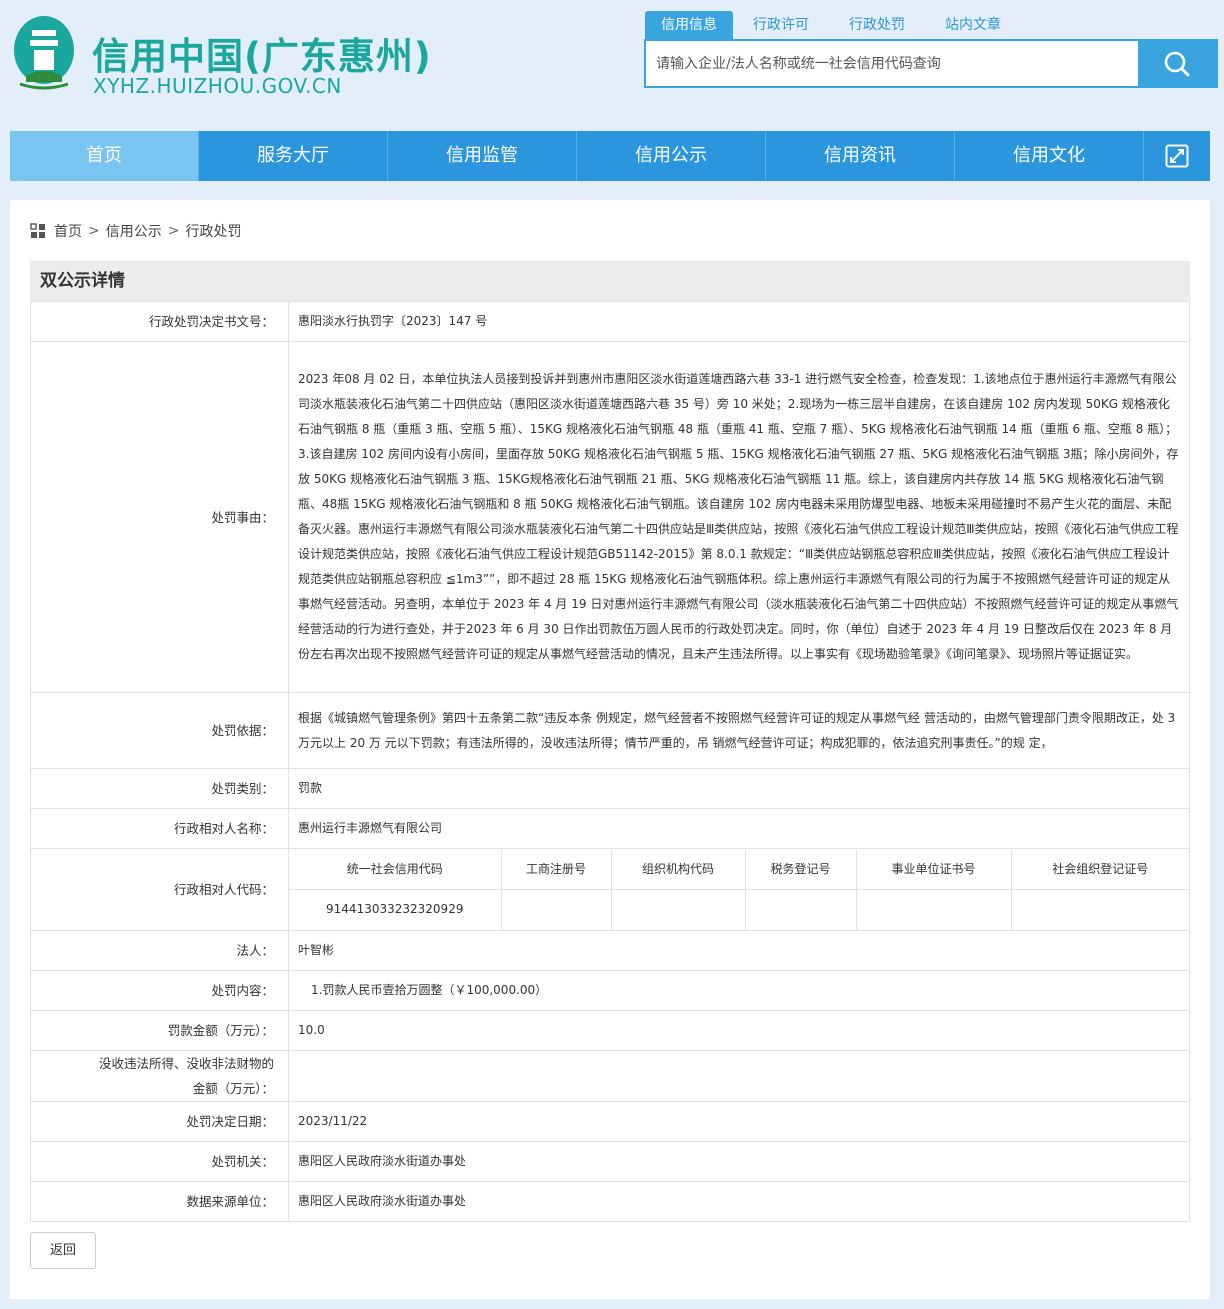  What do you see at coordinates (877, 25) in the screenshot?
I see `search-tab-admin-penalty: 行政处罚` at bounding box center [877, 25].